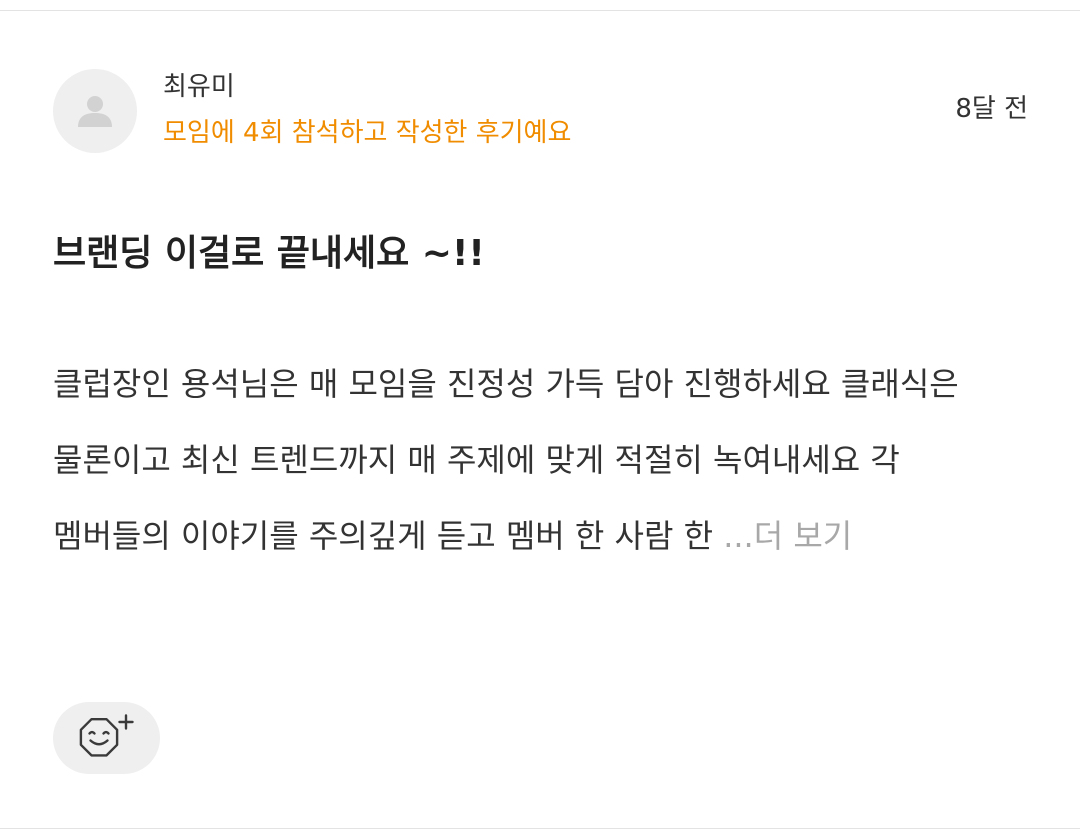 This screenshot has height=839, width=1080. What do you see at coordinates (991, 109) in the screenshot?
I see `post-time: 8달 전` at bounding box center [991, 109].